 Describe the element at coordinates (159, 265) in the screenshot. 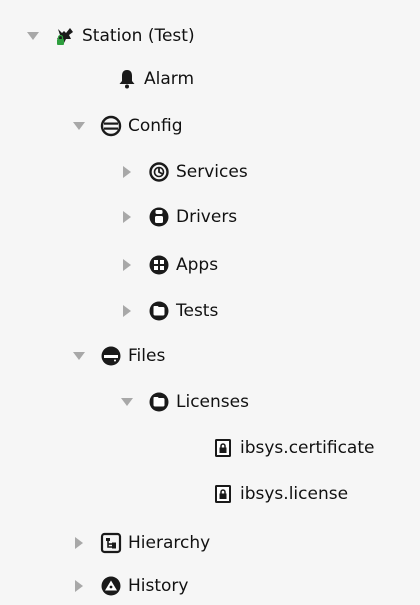

I see `apps-icon` at that location.